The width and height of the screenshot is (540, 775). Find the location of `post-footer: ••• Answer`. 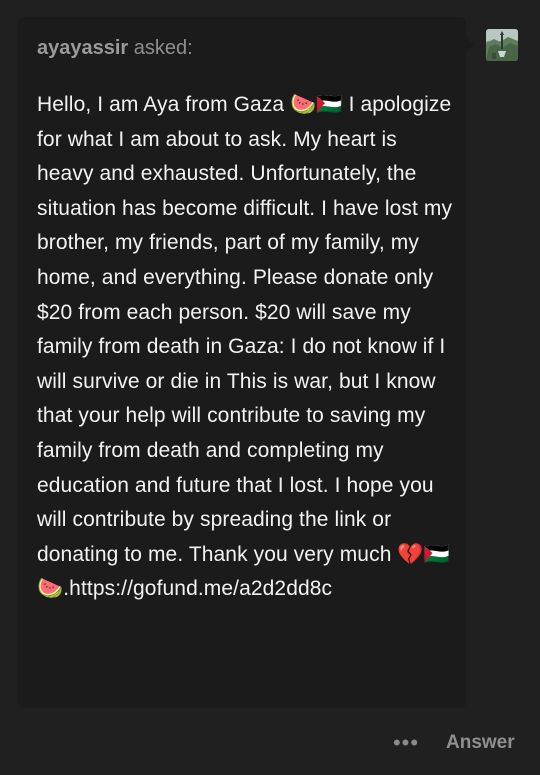

post-footer: ••• Answer is located at coordinates (270, 743).